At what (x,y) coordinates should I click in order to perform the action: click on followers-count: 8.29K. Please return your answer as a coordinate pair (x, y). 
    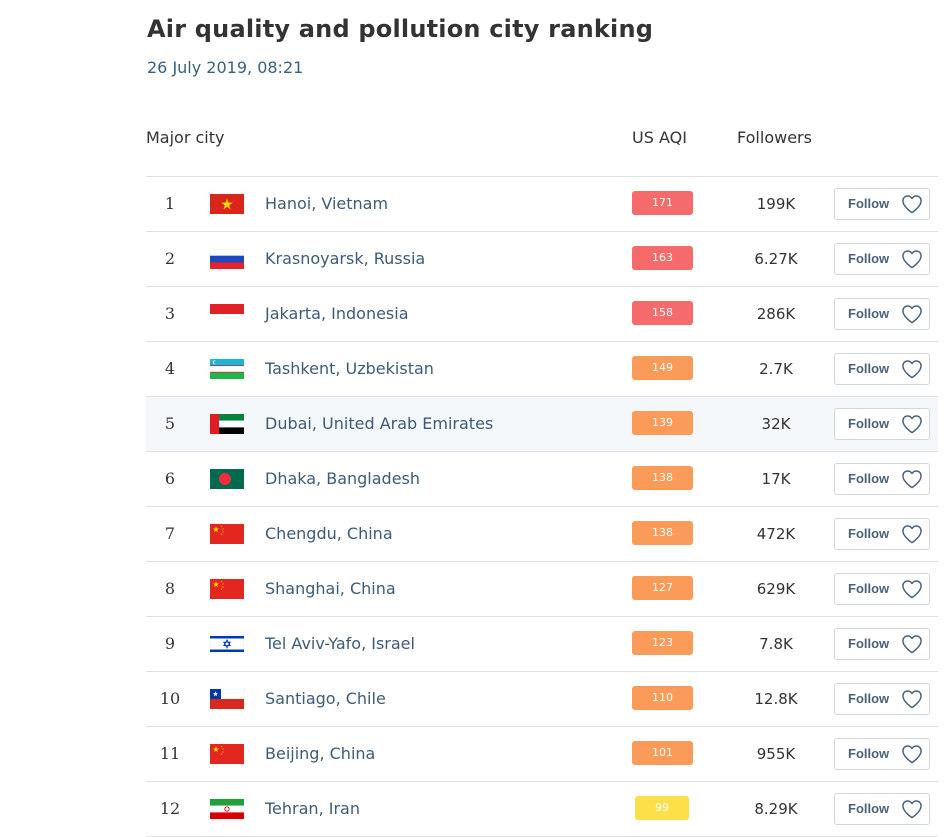
    Looking at the image, I should click on (776, 809).